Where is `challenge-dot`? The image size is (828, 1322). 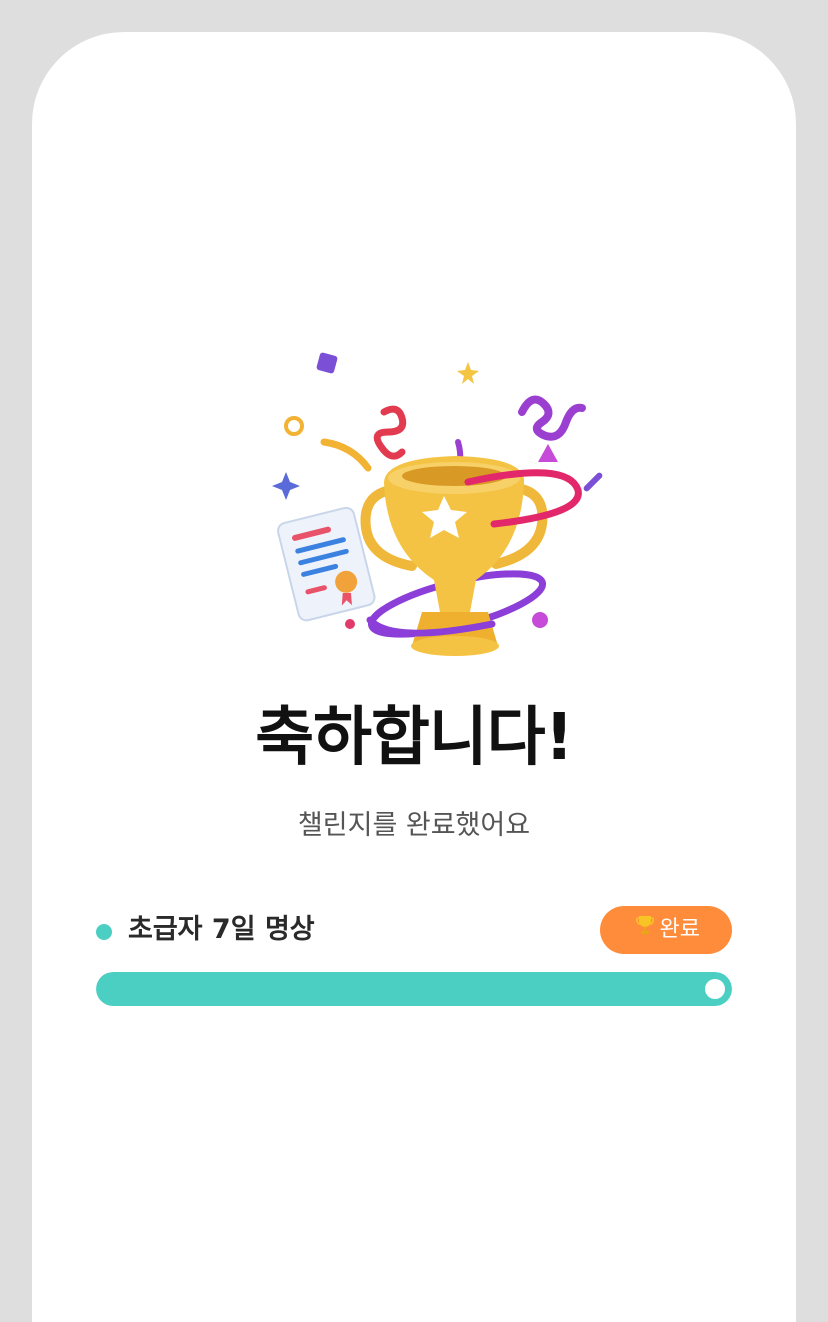 challenge-dot is located at coordinates (104, 932).